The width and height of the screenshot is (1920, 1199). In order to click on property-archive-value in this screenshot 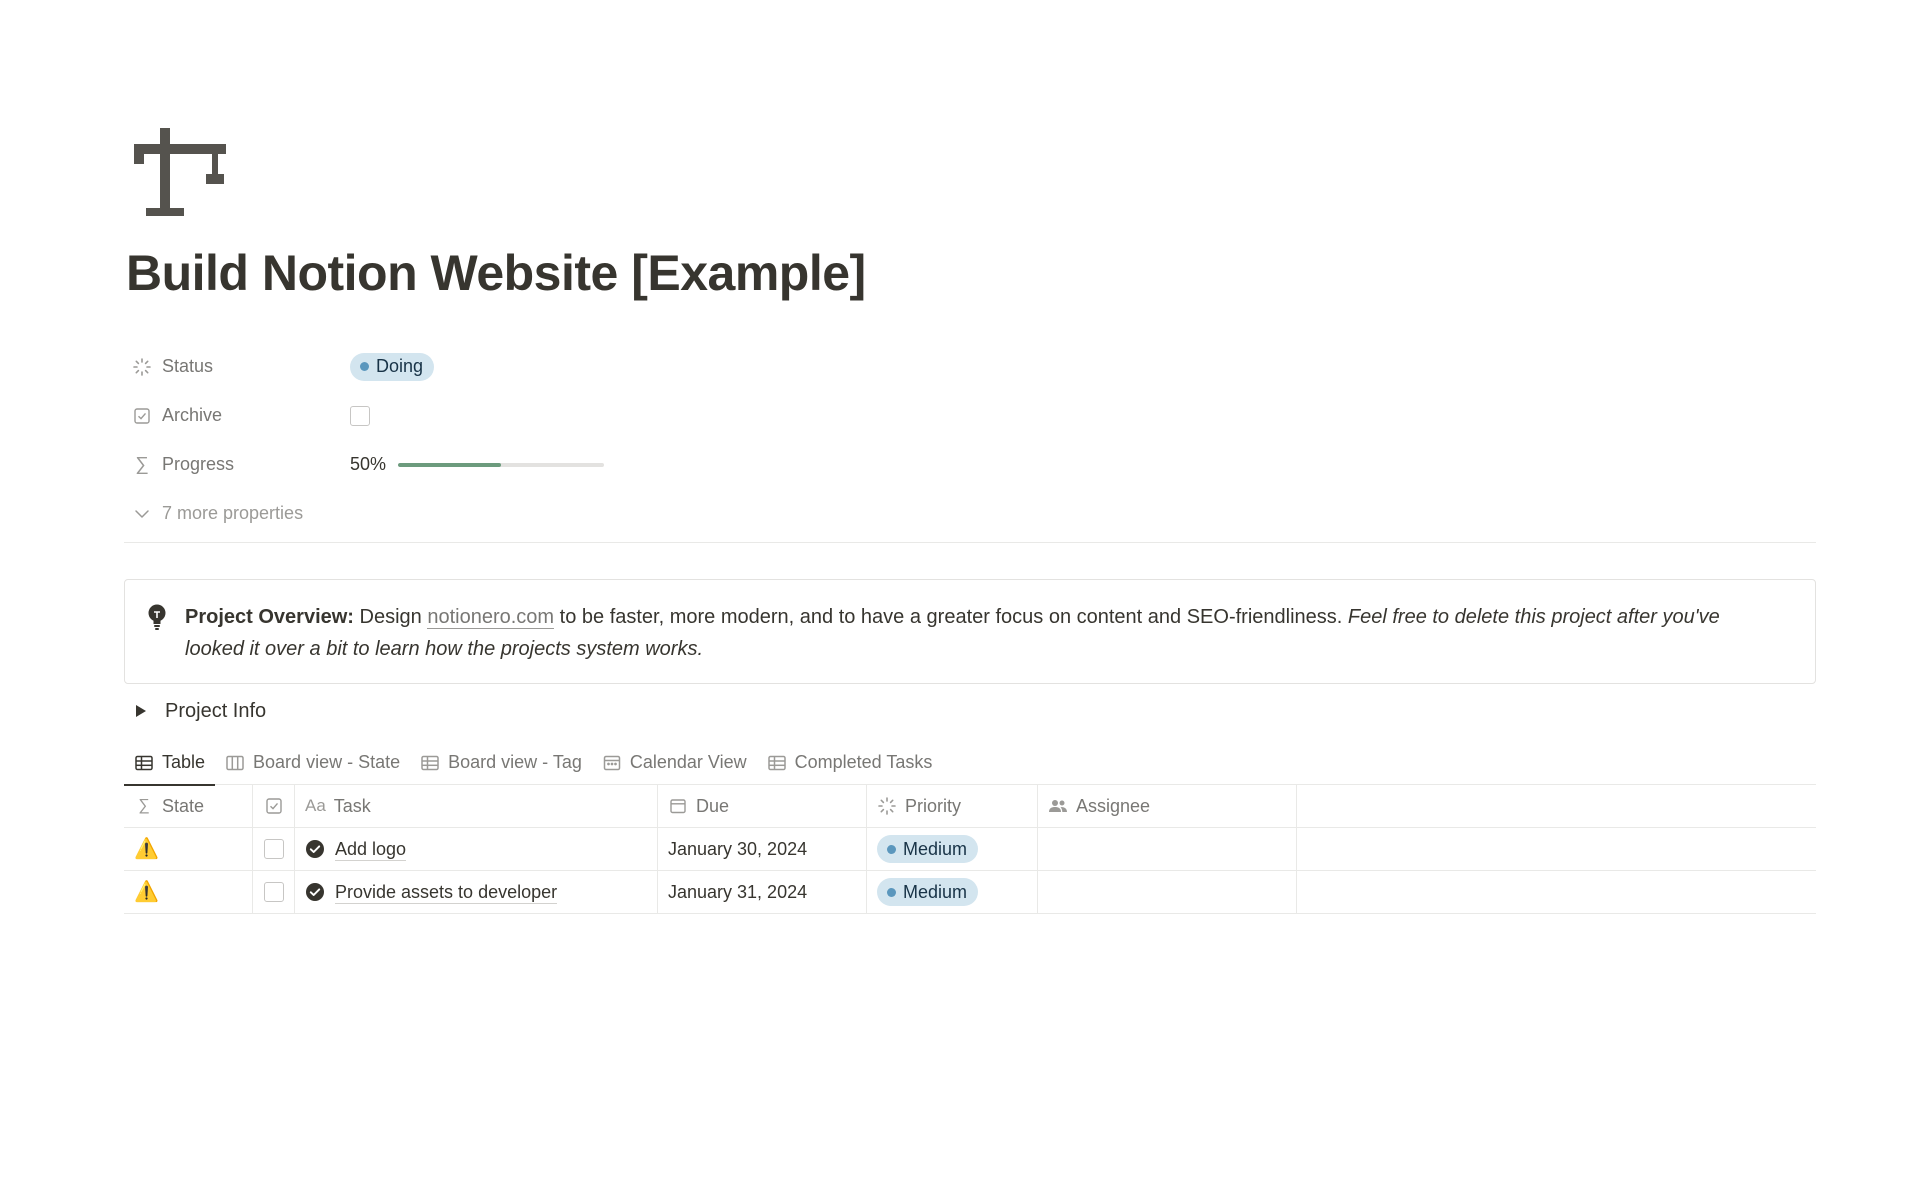, I will do `click(360, 415)`.